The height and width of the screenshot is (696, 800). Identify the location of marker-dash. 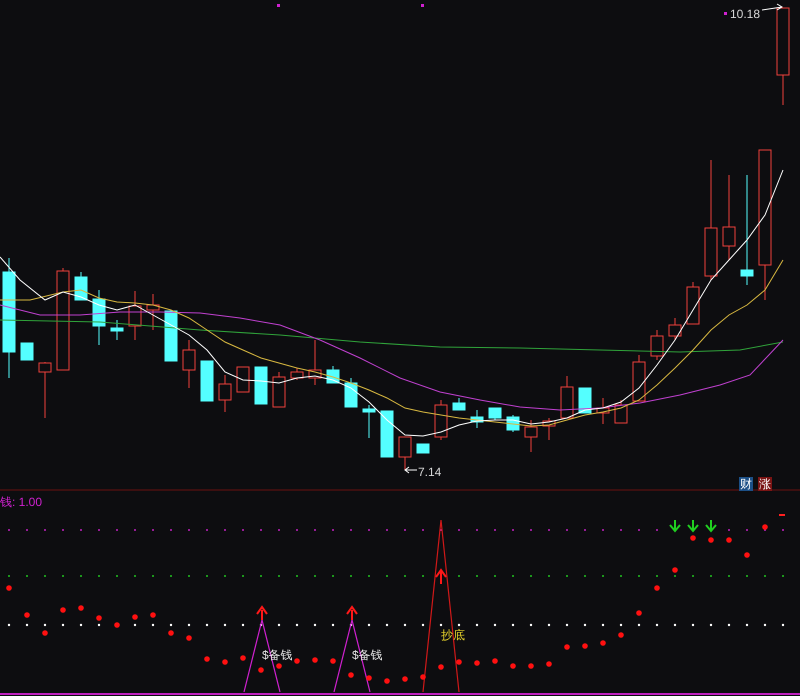
(782, 515).